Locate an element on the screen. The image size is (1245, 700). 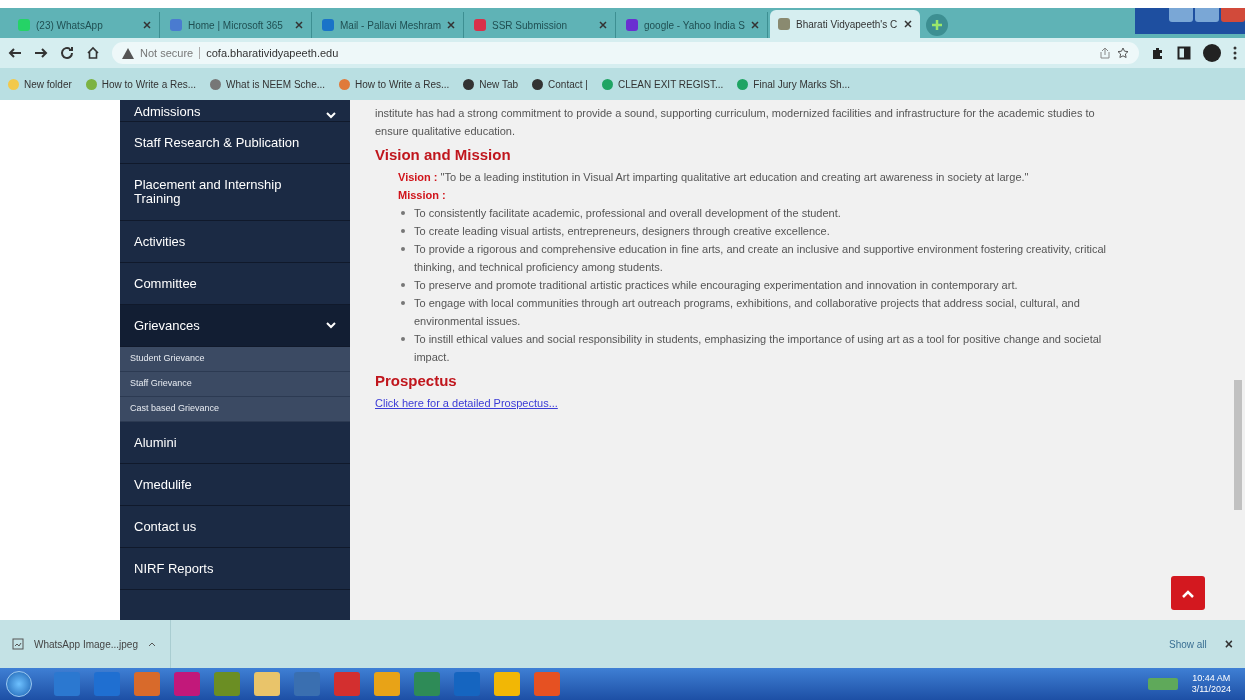
sidebar-subitem: Staff Grievance is located at coordinates (235, 384).